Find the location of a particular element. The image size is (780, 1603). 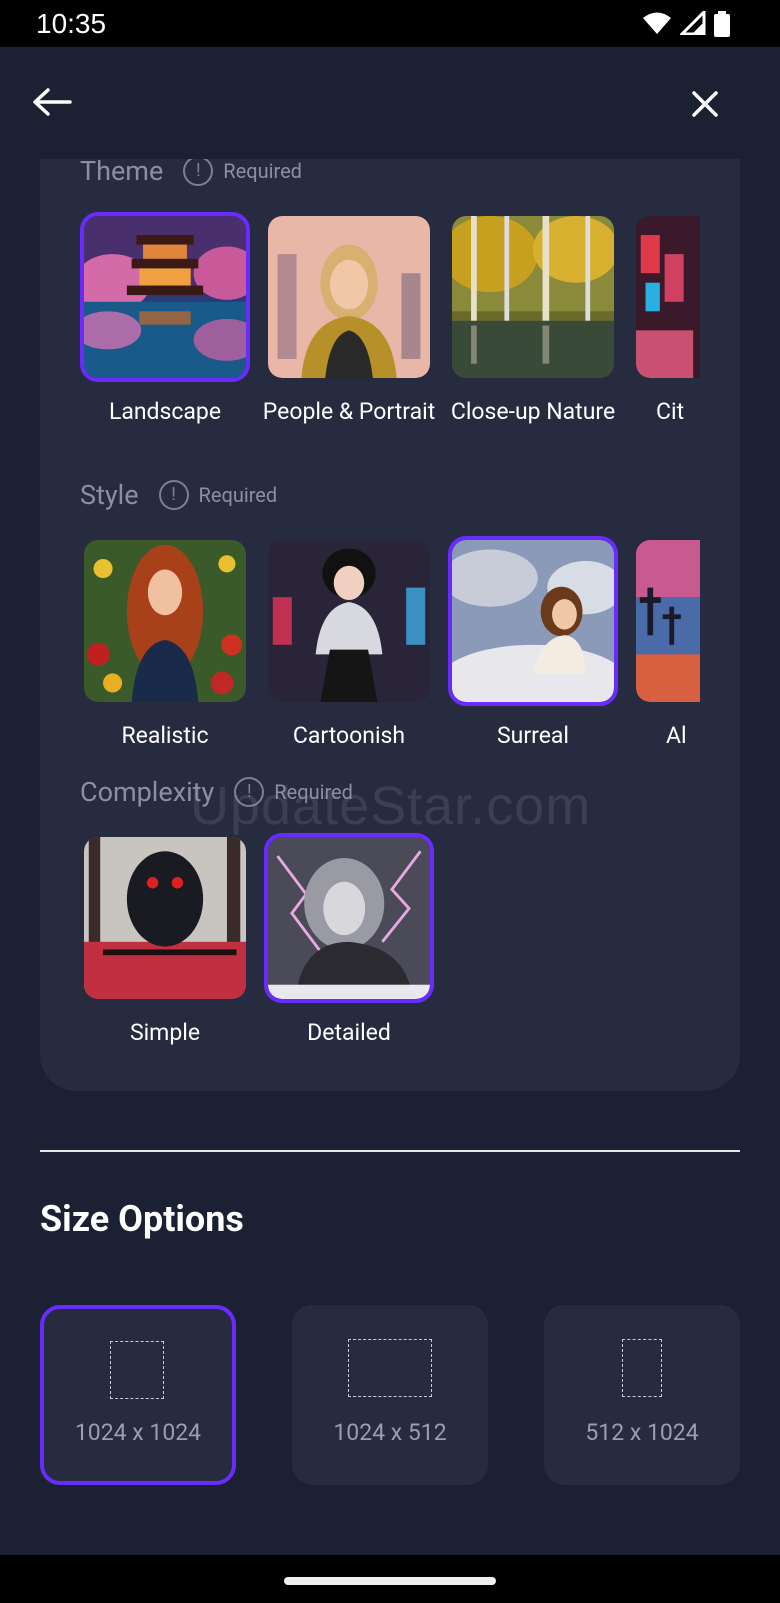

style-label: Al is located at coordinates (676, 735).